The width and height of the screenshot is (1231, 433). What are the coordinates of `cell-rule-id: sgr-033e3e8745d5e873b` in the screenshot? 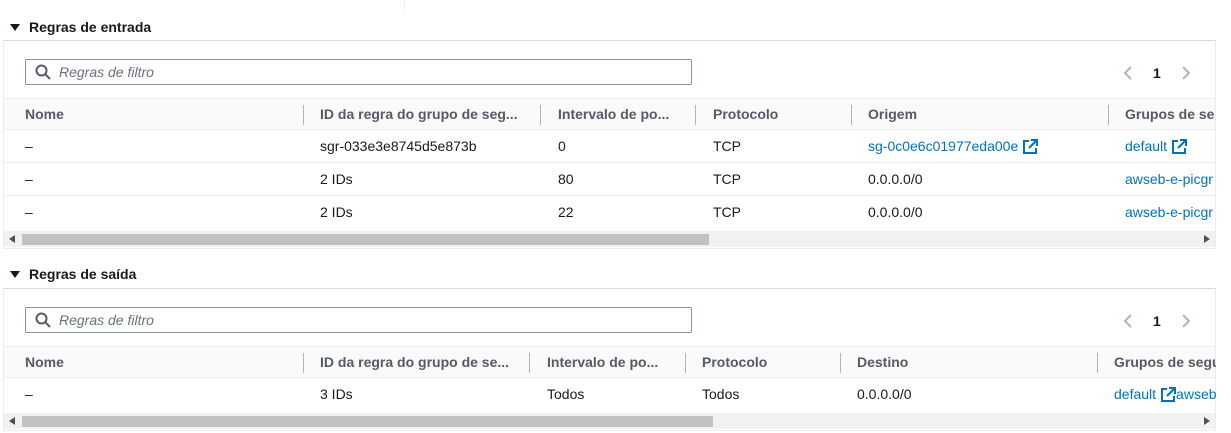 It's located at (398, 146).